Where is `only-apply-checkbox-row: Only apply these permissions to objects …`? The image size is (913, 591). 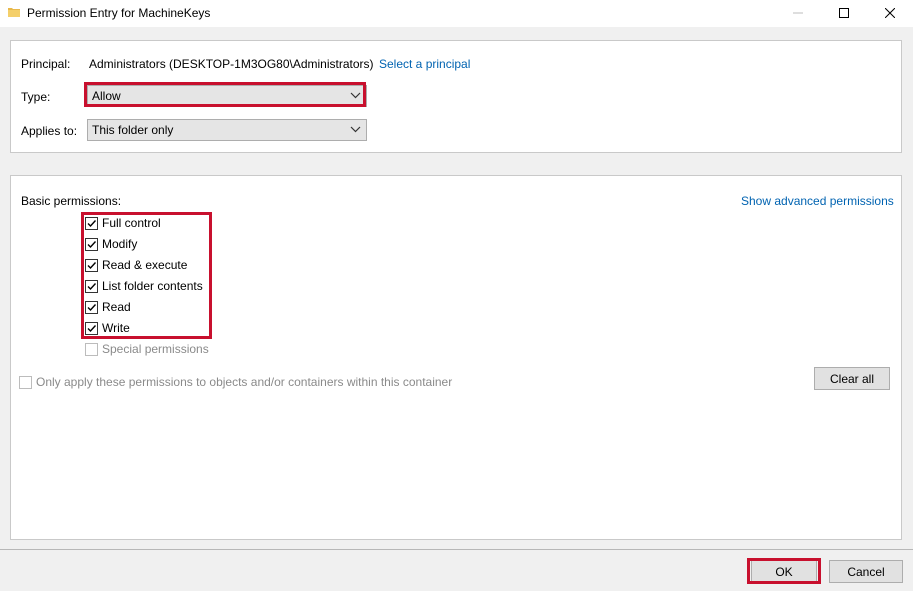 only-apply-checkbox-row: Only apply these permissions to objects … is located at coordinates (235, 382).